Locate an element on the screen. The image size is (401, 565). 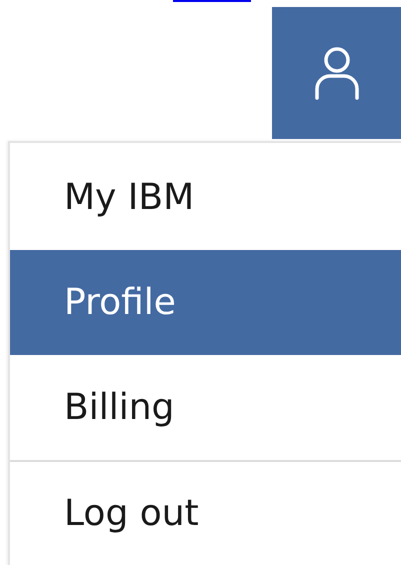
user-button is located at coordinates (336, 73).